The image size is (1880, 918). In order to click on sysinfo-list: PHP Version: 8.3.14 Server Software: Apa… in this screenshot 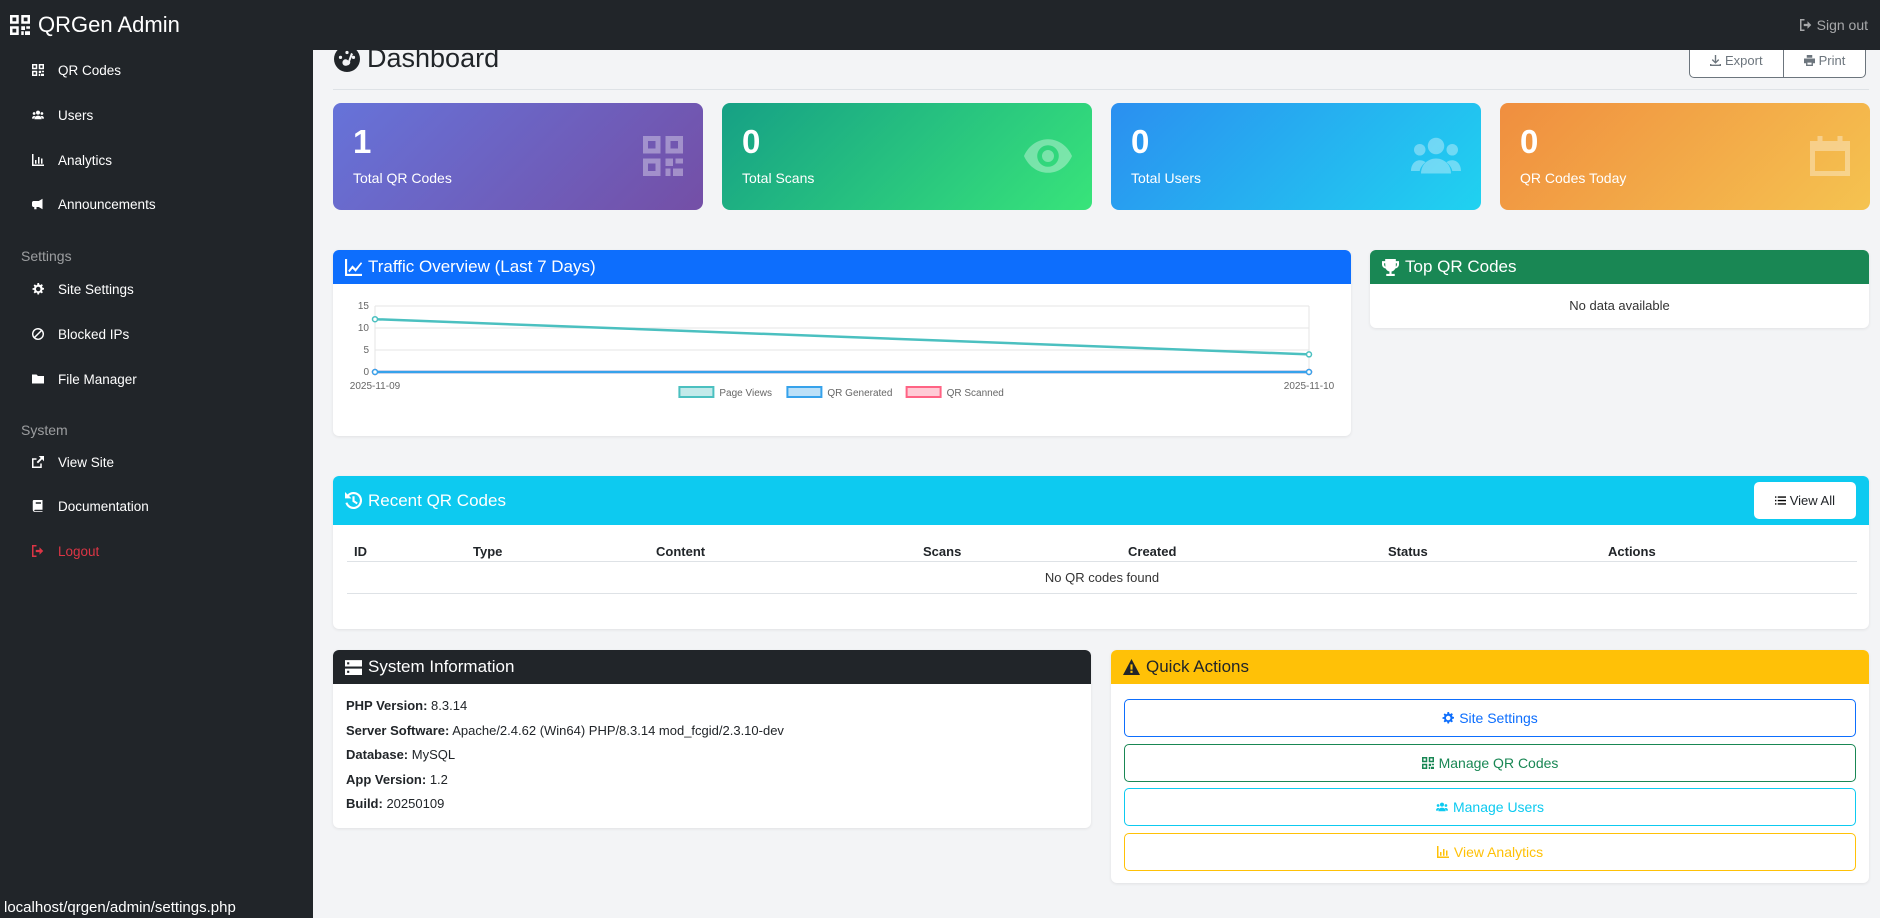, I will do `click(712, 755)`.